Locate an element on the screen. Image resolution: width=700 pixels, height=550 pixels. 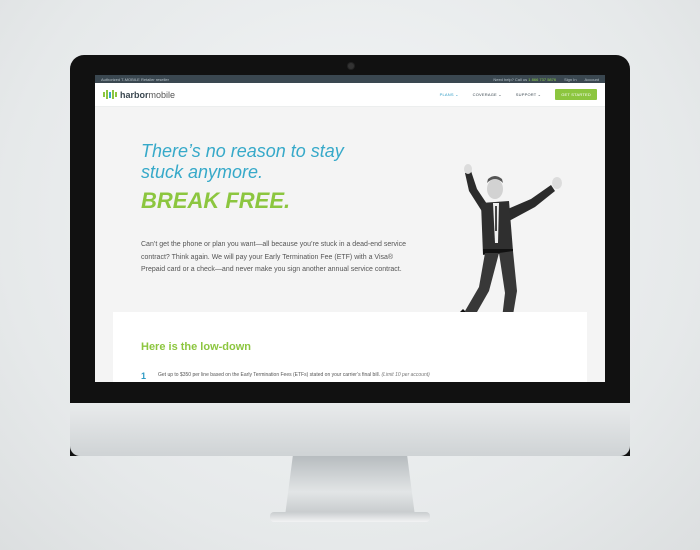
nav-coverage: COVERAGE ⌄ is located at coordinates (487, 94).